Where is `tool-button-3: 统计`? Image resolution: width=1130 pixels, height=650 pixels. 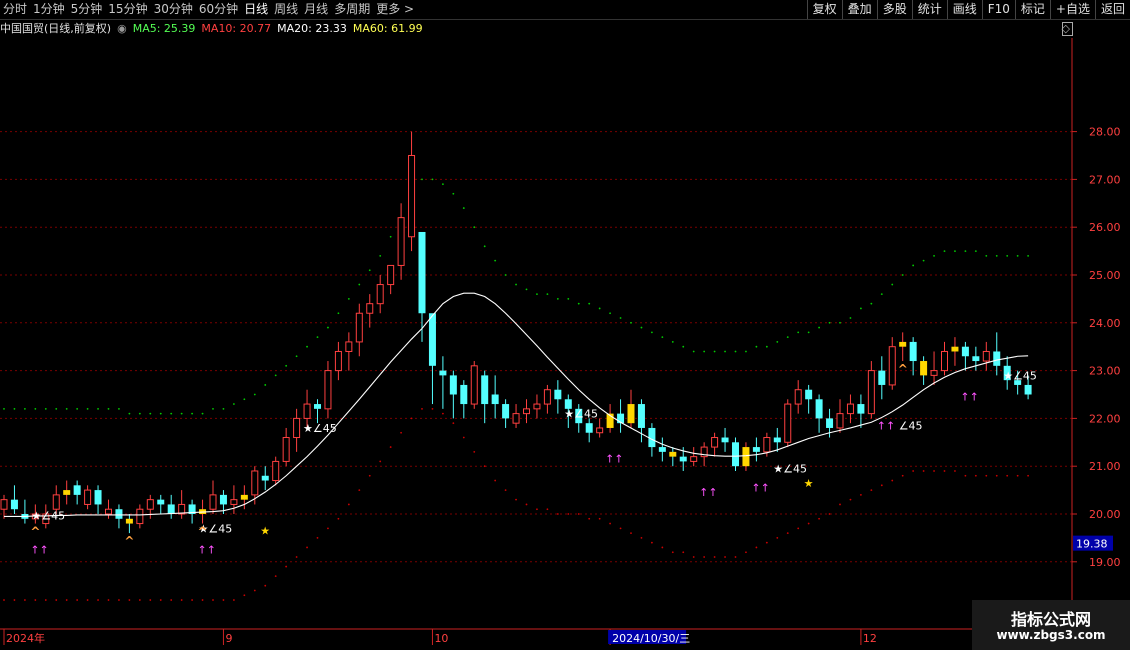
tool-button-3: 统计 is located at coordinates (929, 9).